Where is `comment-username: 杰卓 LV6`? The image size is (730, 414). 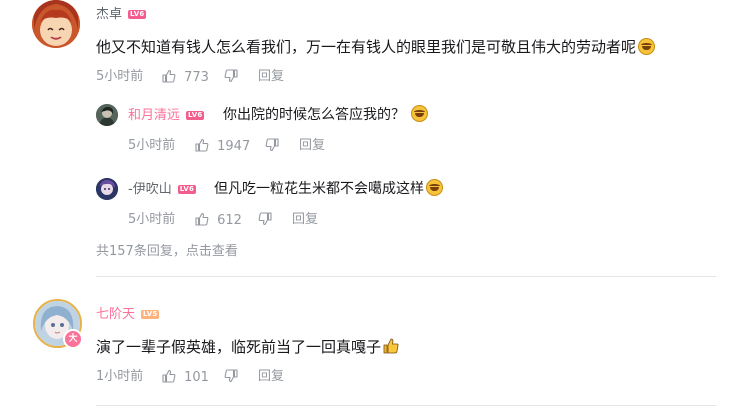 comment-username: 杰卓 LV6 is located at coordinates (121, 15).